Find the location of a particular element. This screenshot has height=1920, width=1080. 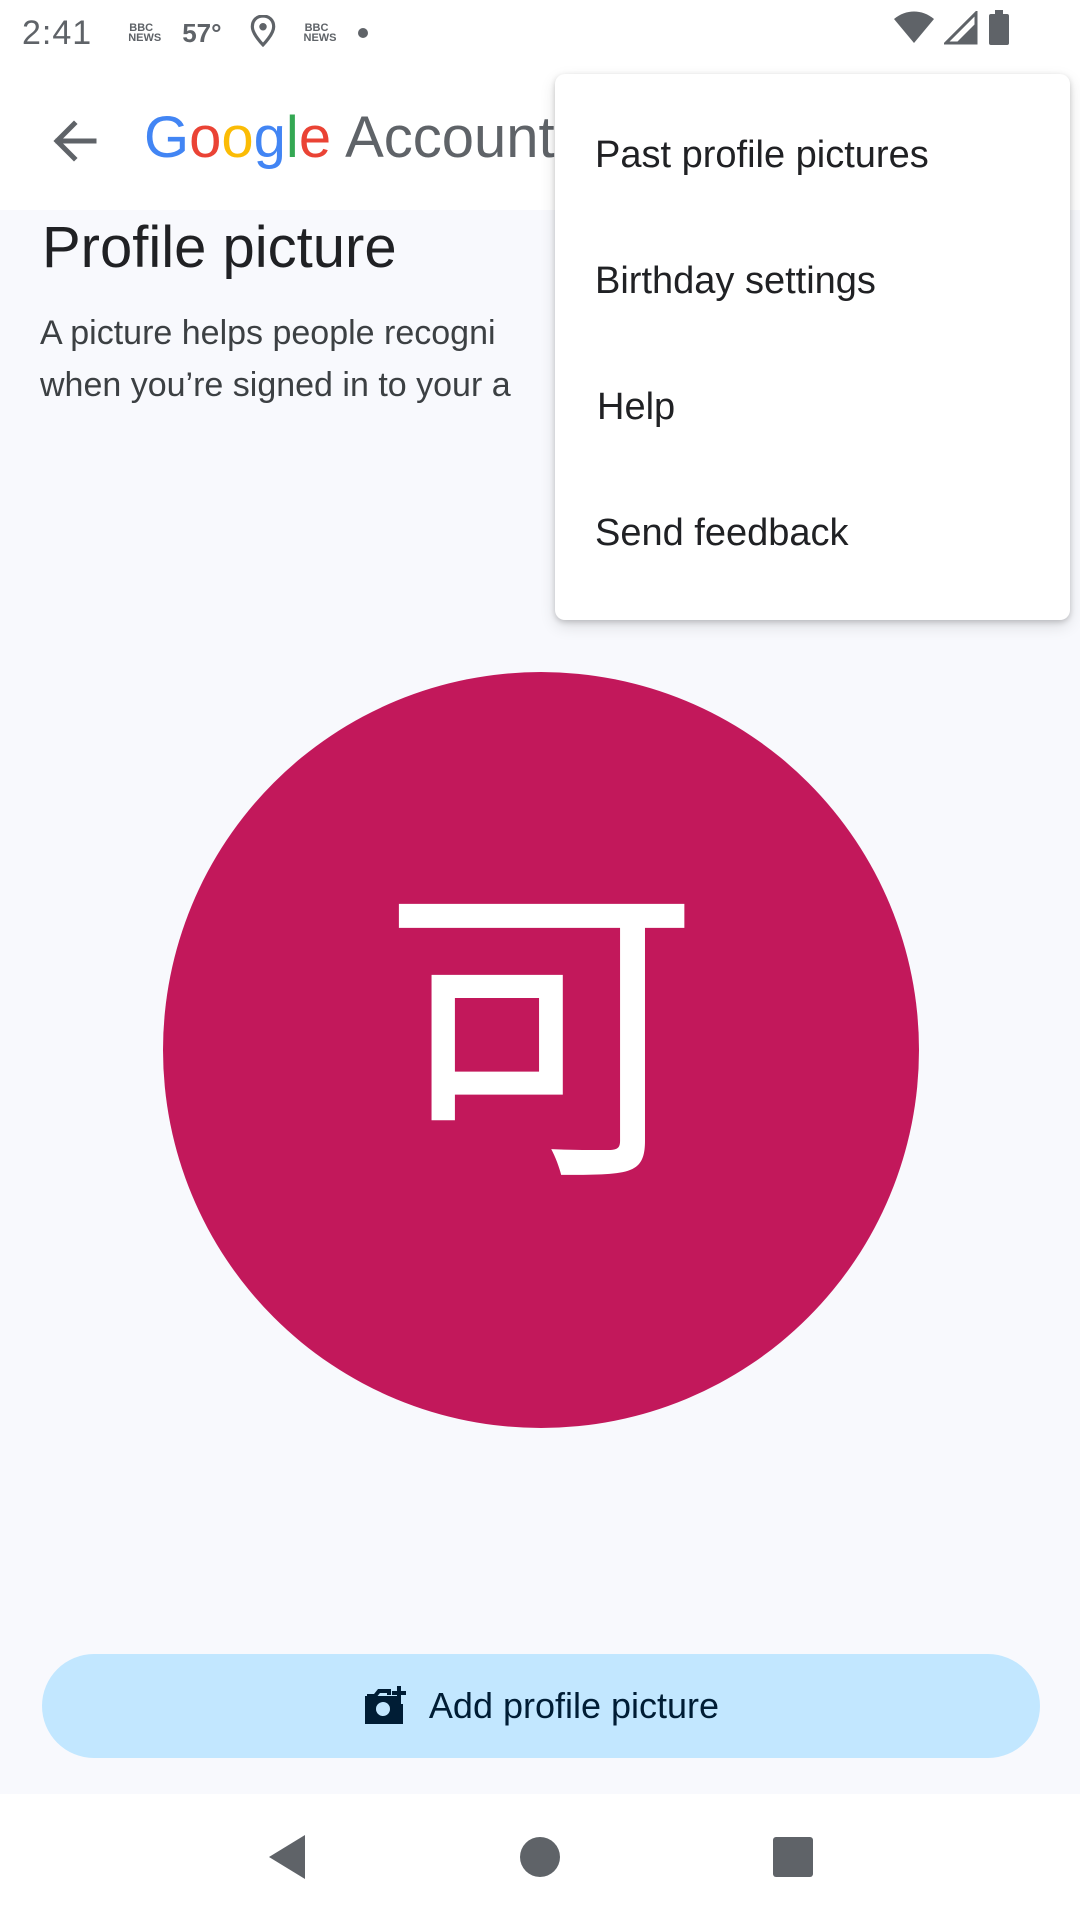

menu-item-send-feedback: Send feedback is located at coordinates (722, 533).